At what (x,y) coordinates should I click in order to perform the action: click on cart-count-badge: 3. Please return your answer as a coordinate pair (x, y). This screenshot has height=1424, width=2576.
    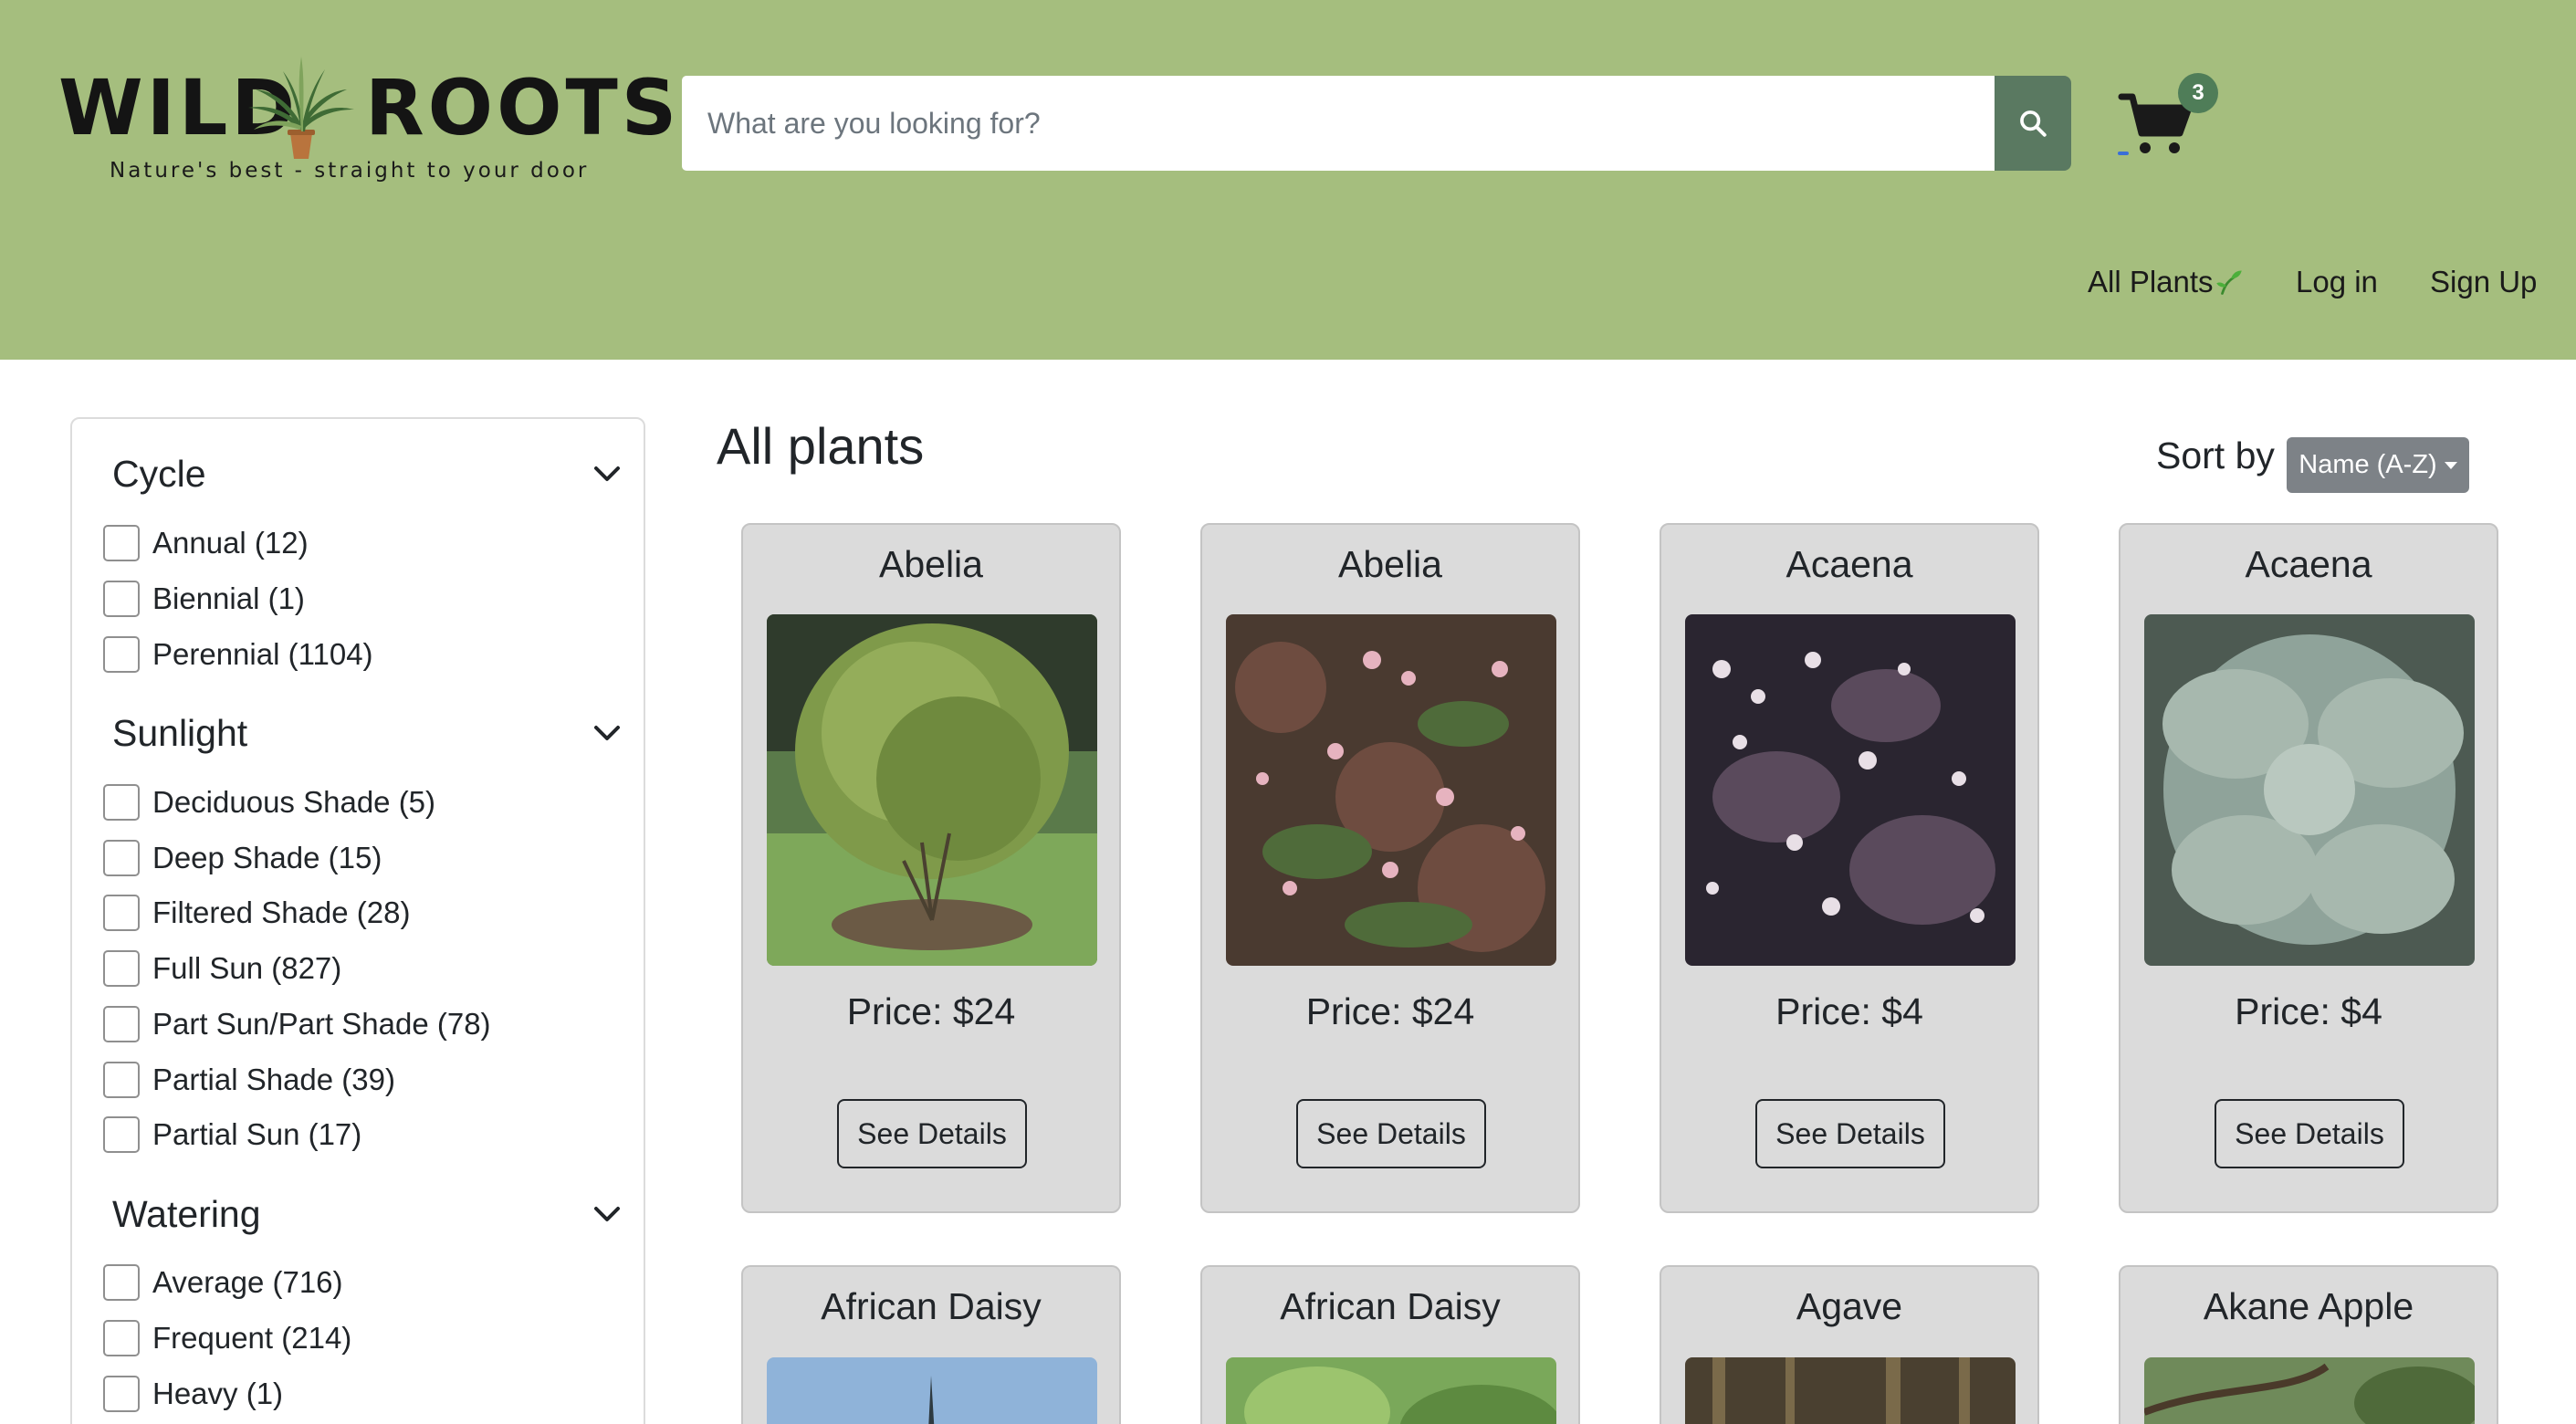
    Looking at the image, I should click on (2198, 93).